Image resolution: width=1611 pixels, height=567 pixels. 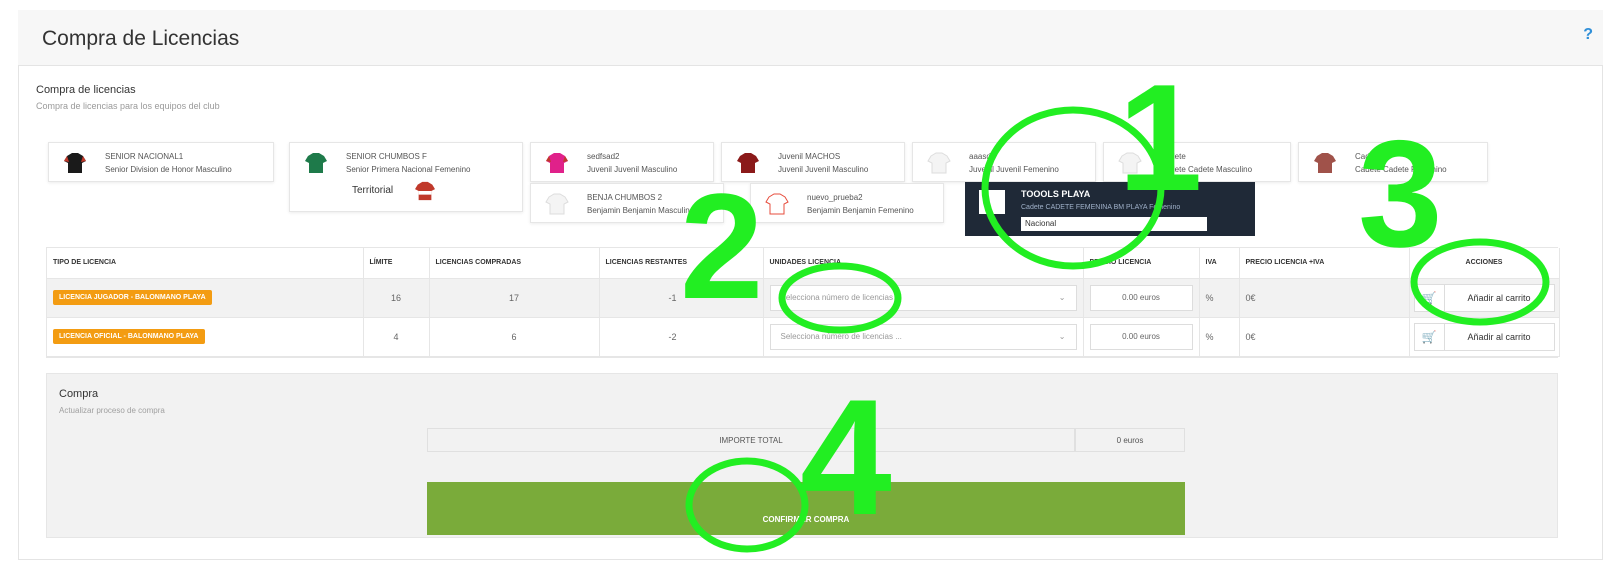 I want to click on team-card: sedfsad2 Juvenil Juvenil Masculino, so click(x=622, y=162).